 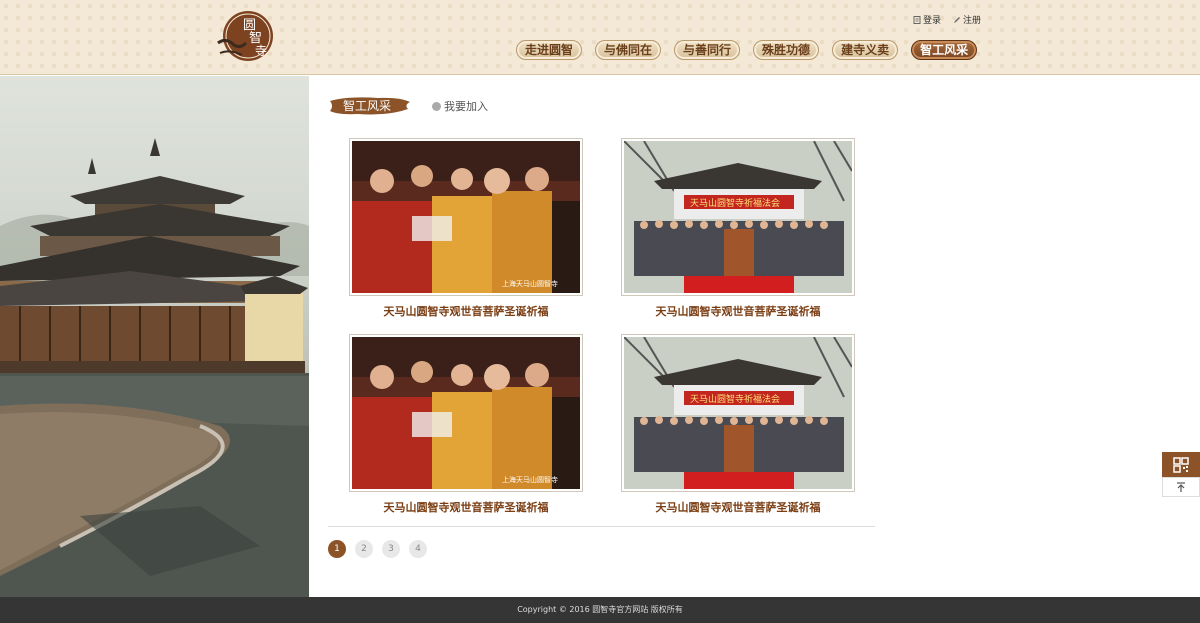 What do you see at coordinates (747, 50) in the screenshot?
I see `main-nav: 走进圆智 与佛同在 与善同行 殊胜功德 建寺义卖 智工风采` at bounding box center [747, 50].